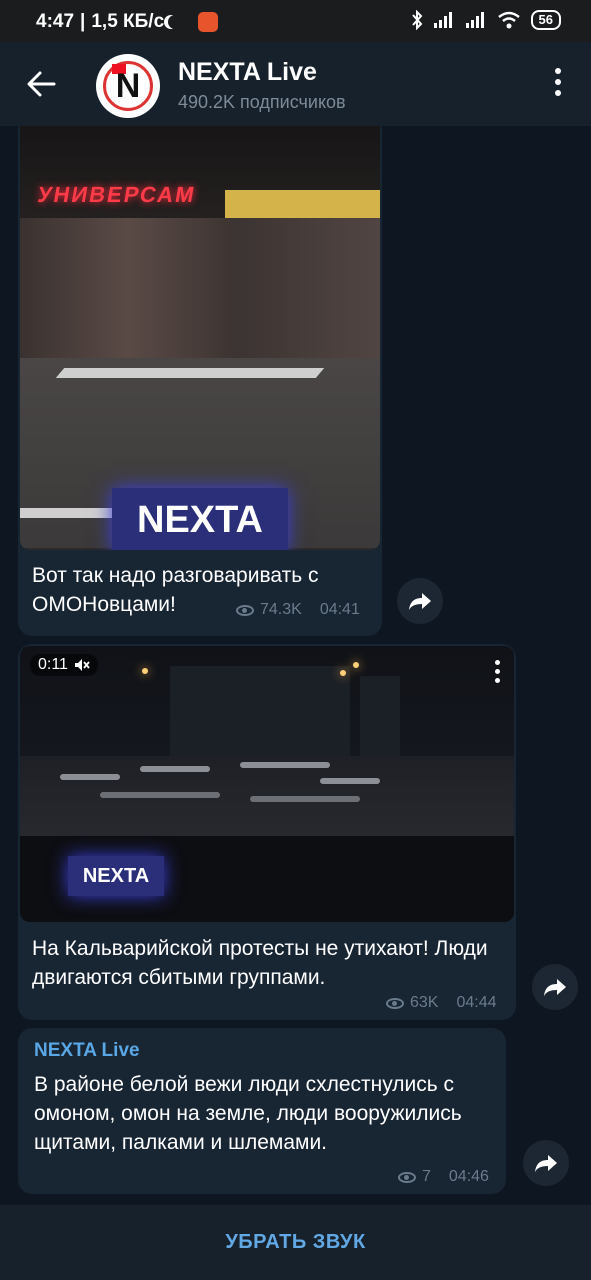 Image resolution: width=591 pixels, height=1280 pixels. I want to click on message-sender: NEXTA Live, so click(87, 1051).